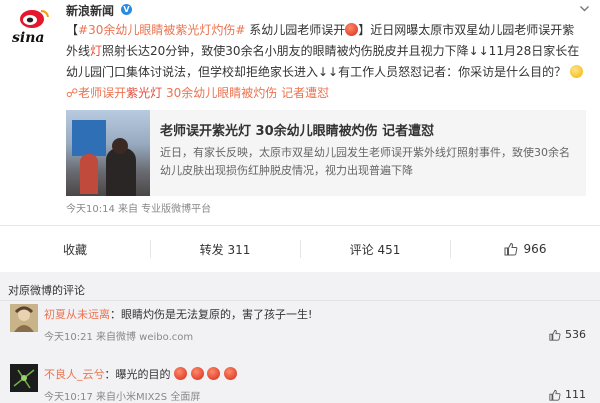 The width and height of the screenshot is (600, 403). I want to click on like-count: 966, so click(535, 249).